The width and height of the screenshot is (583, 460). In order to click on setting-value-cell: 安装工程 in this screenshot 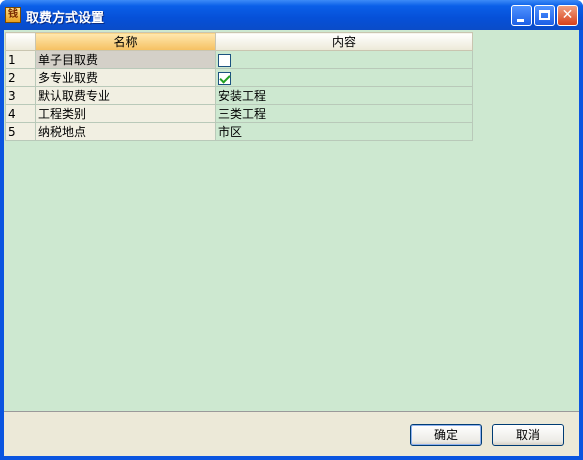, I will do `click(344, 95)`.